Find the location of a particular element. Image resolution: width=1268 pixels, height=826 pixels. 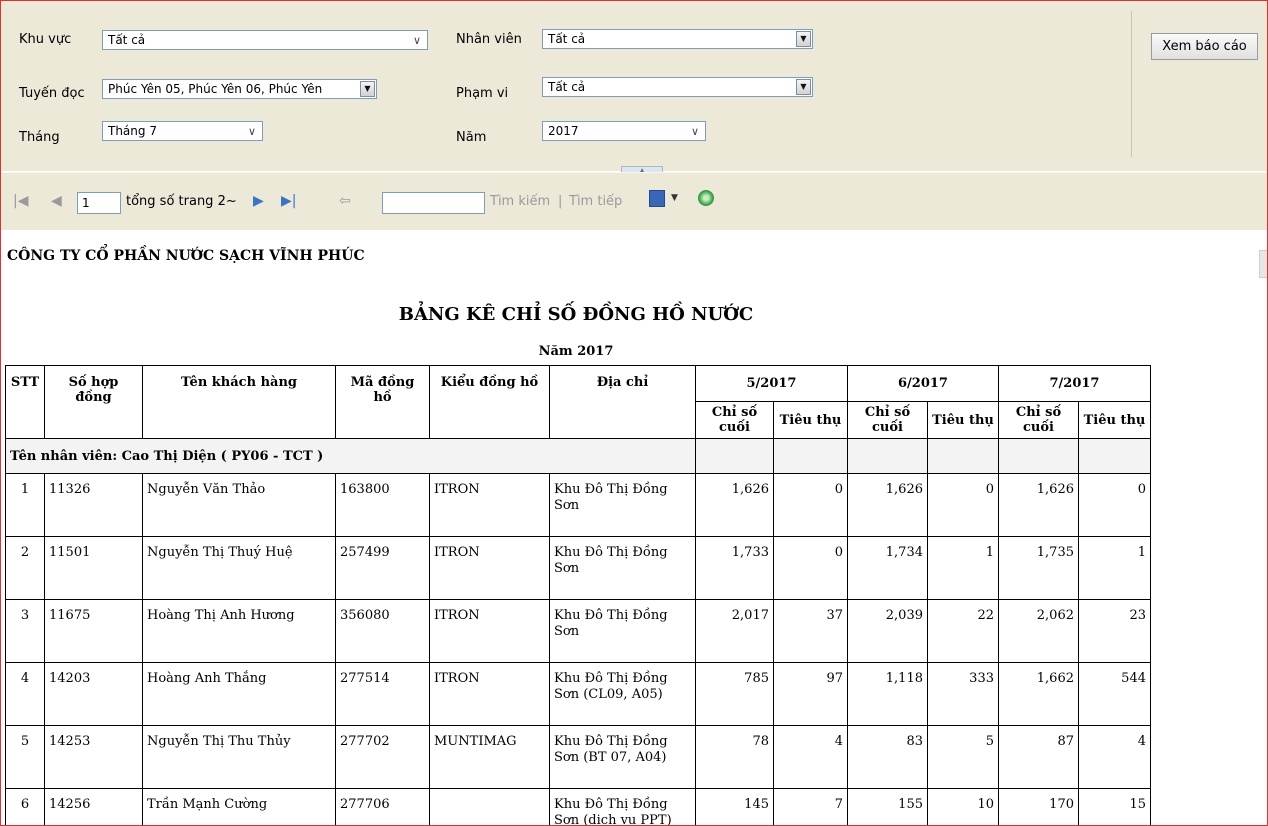

tuyen-doc-select: Phúc Yên 05, Phúc Yên 06, Phúc Yên ▼ is located at coordinates (239, 89).